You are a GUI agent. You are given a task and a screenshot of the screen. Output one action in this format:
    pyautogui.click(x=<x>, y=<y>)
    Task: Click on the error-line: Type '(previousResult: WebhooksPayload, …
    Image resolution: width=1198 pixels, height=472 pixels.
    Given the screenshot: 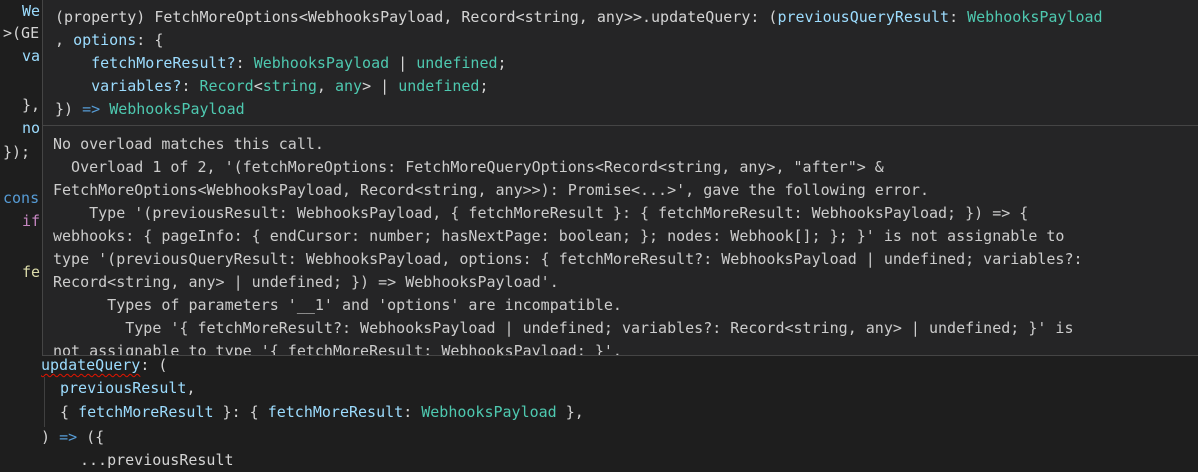 What is the action you would take?
    pyautogui.click(x=541, y=213)
    